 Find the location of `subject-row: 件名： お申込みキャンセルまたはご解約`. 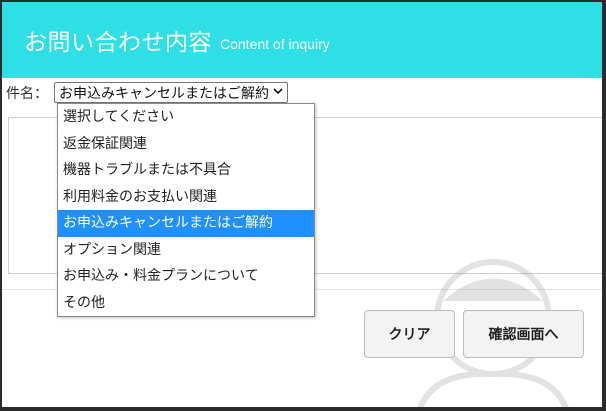

subject-row: 件名： お申込みキャンセルまたはご解約 is located at coordinates (147, 92).